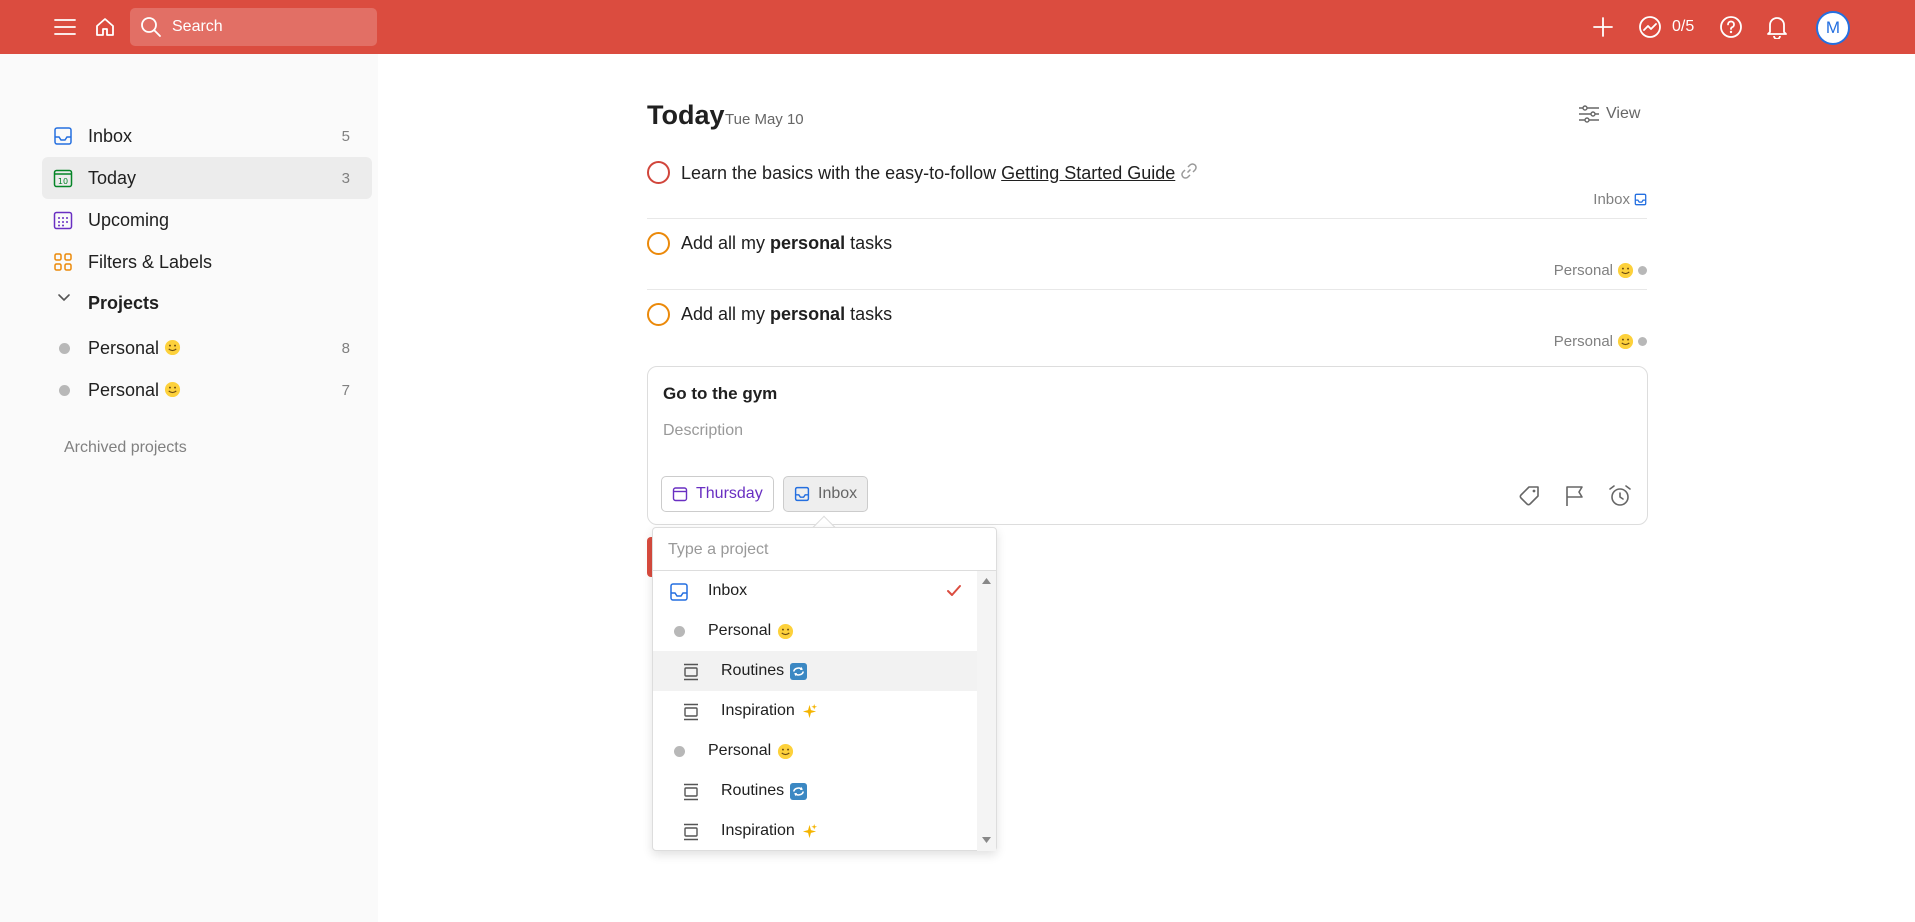 This screenshot has height=922, width=1915. What do you see at coordinates (112, 177) in the screenshot?
I see `sidebar-item-label: Today` at bounding box center [112, 177].